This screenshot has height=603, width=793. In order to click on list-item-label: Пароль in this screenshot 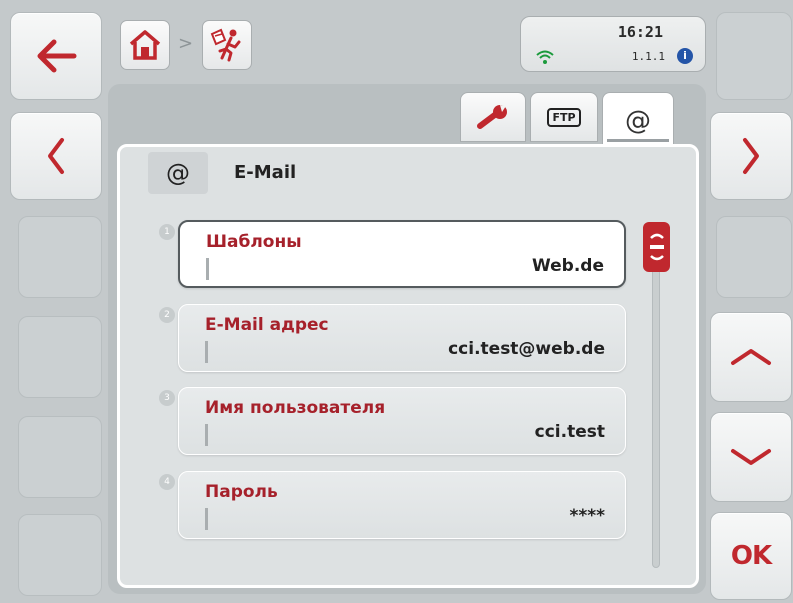, I will do `click(241, 492)`.